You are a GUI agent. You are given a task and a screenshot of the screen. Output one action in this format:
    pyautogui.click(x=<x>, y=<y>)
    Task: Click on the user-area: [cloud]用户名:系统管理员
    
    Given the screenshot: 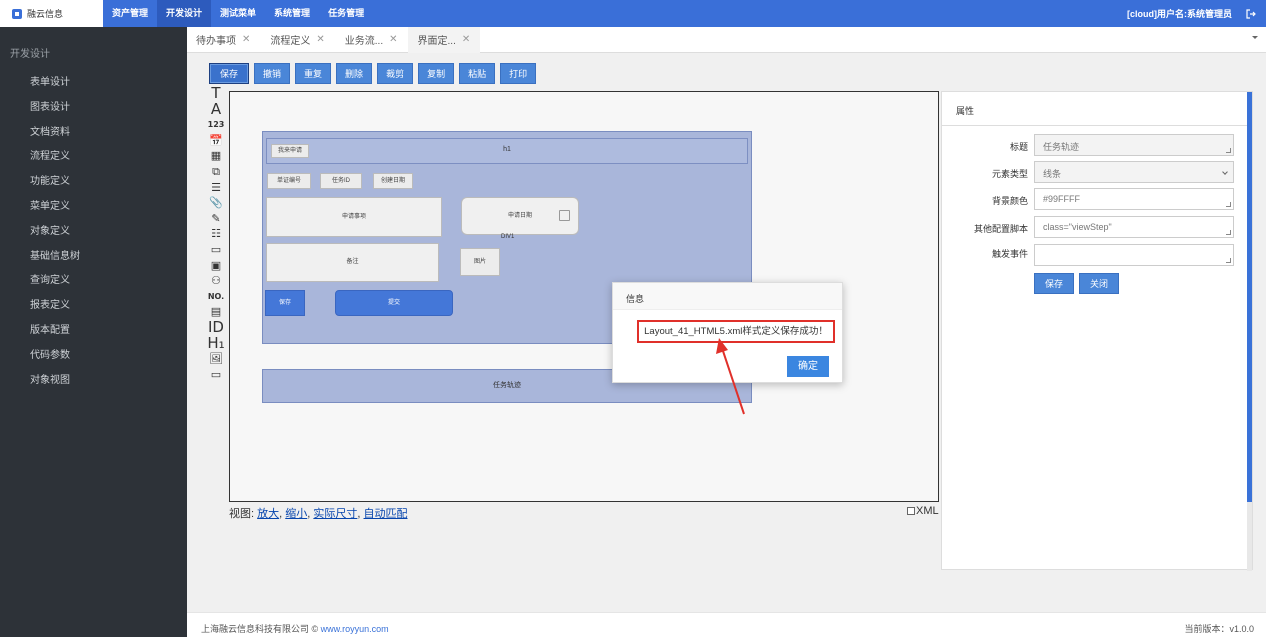 What is the action you would take?
    pyautogui.click(x=1191, y=13)
    